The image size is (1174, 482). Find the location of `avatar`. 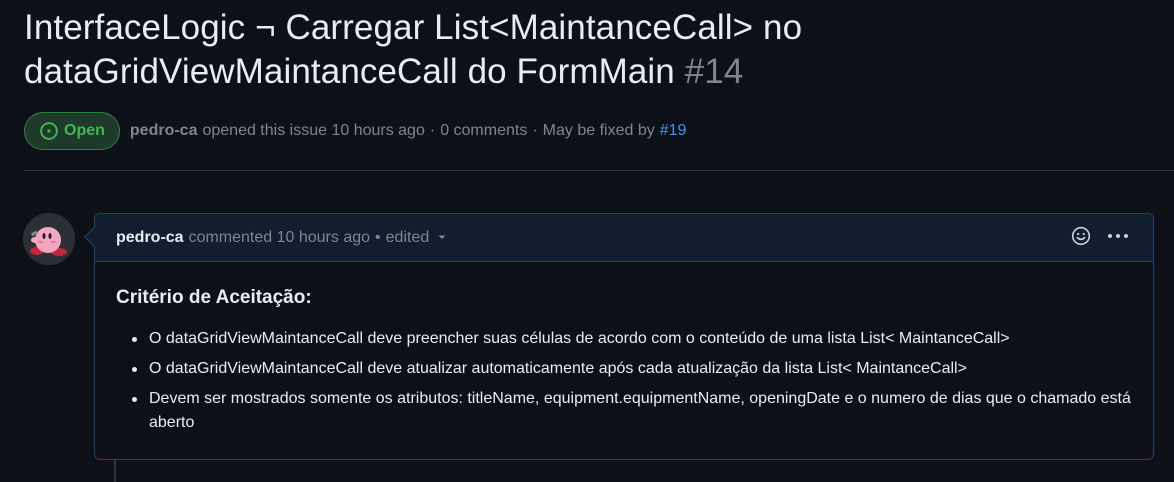

avatar is located at coordinates (49, 239).